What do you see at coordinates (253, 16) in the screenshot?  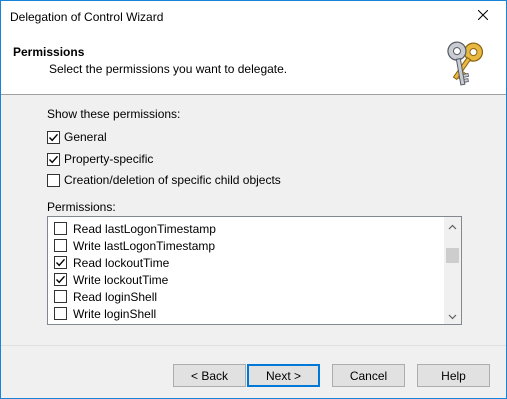 I see `title-bar: Delegation of Control Wizard` at bounding box center [253, 16].